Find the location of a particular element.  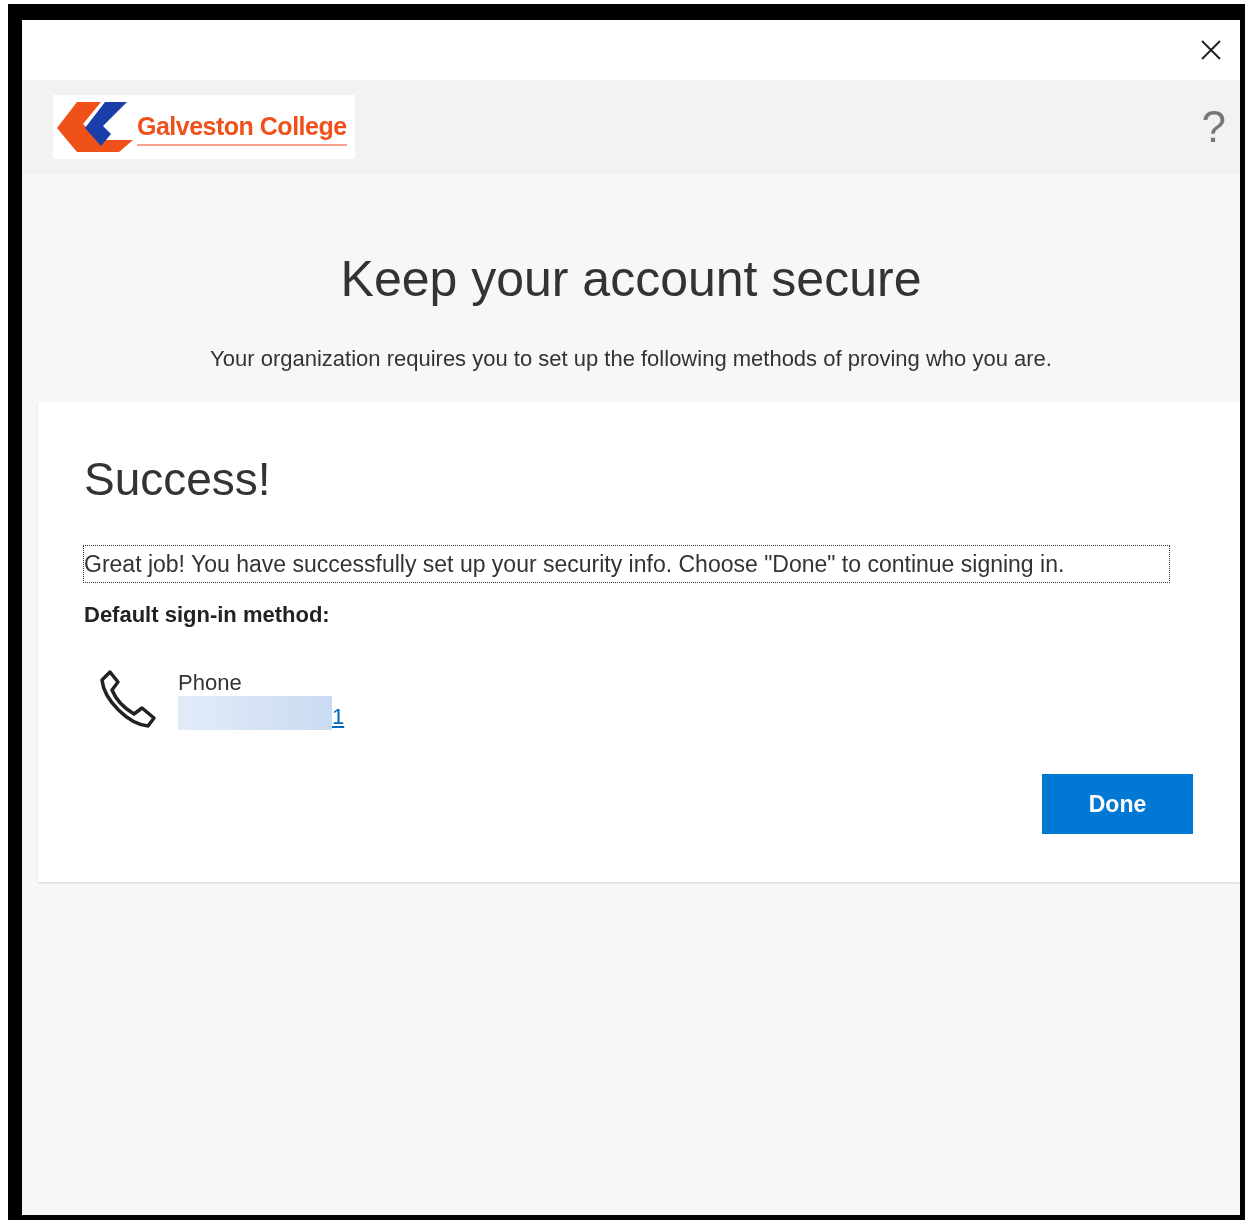

success-message: Great job! You have successfully set up your security info. Choose "Done" to continue signing in. is located at coordinates (626, 564).